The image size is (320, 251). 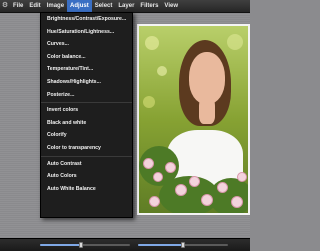 What do you see at coordinates (171, 6) in the screenshot?
I see `menu-view: View` at bounding box center [171, 6].